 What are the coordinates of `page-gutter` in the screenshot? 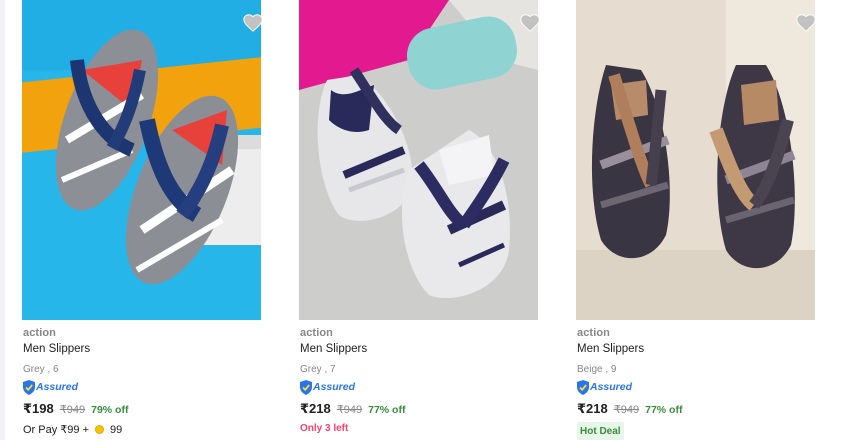 It's located at (2, 220).